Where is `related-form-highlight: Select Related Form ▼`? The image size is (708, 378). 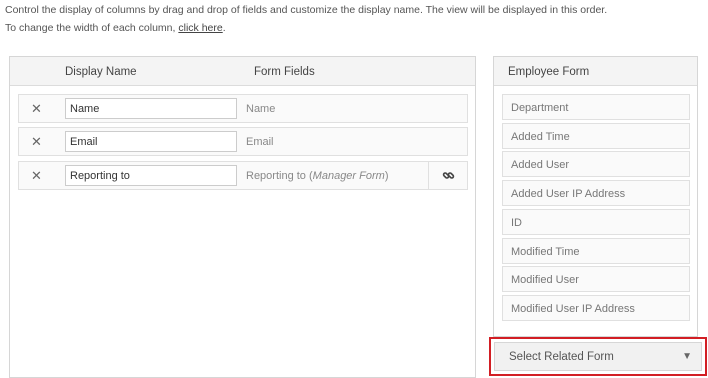
related-form-highlight: Select Related Form ▼ is located at coordinates (598, 356).